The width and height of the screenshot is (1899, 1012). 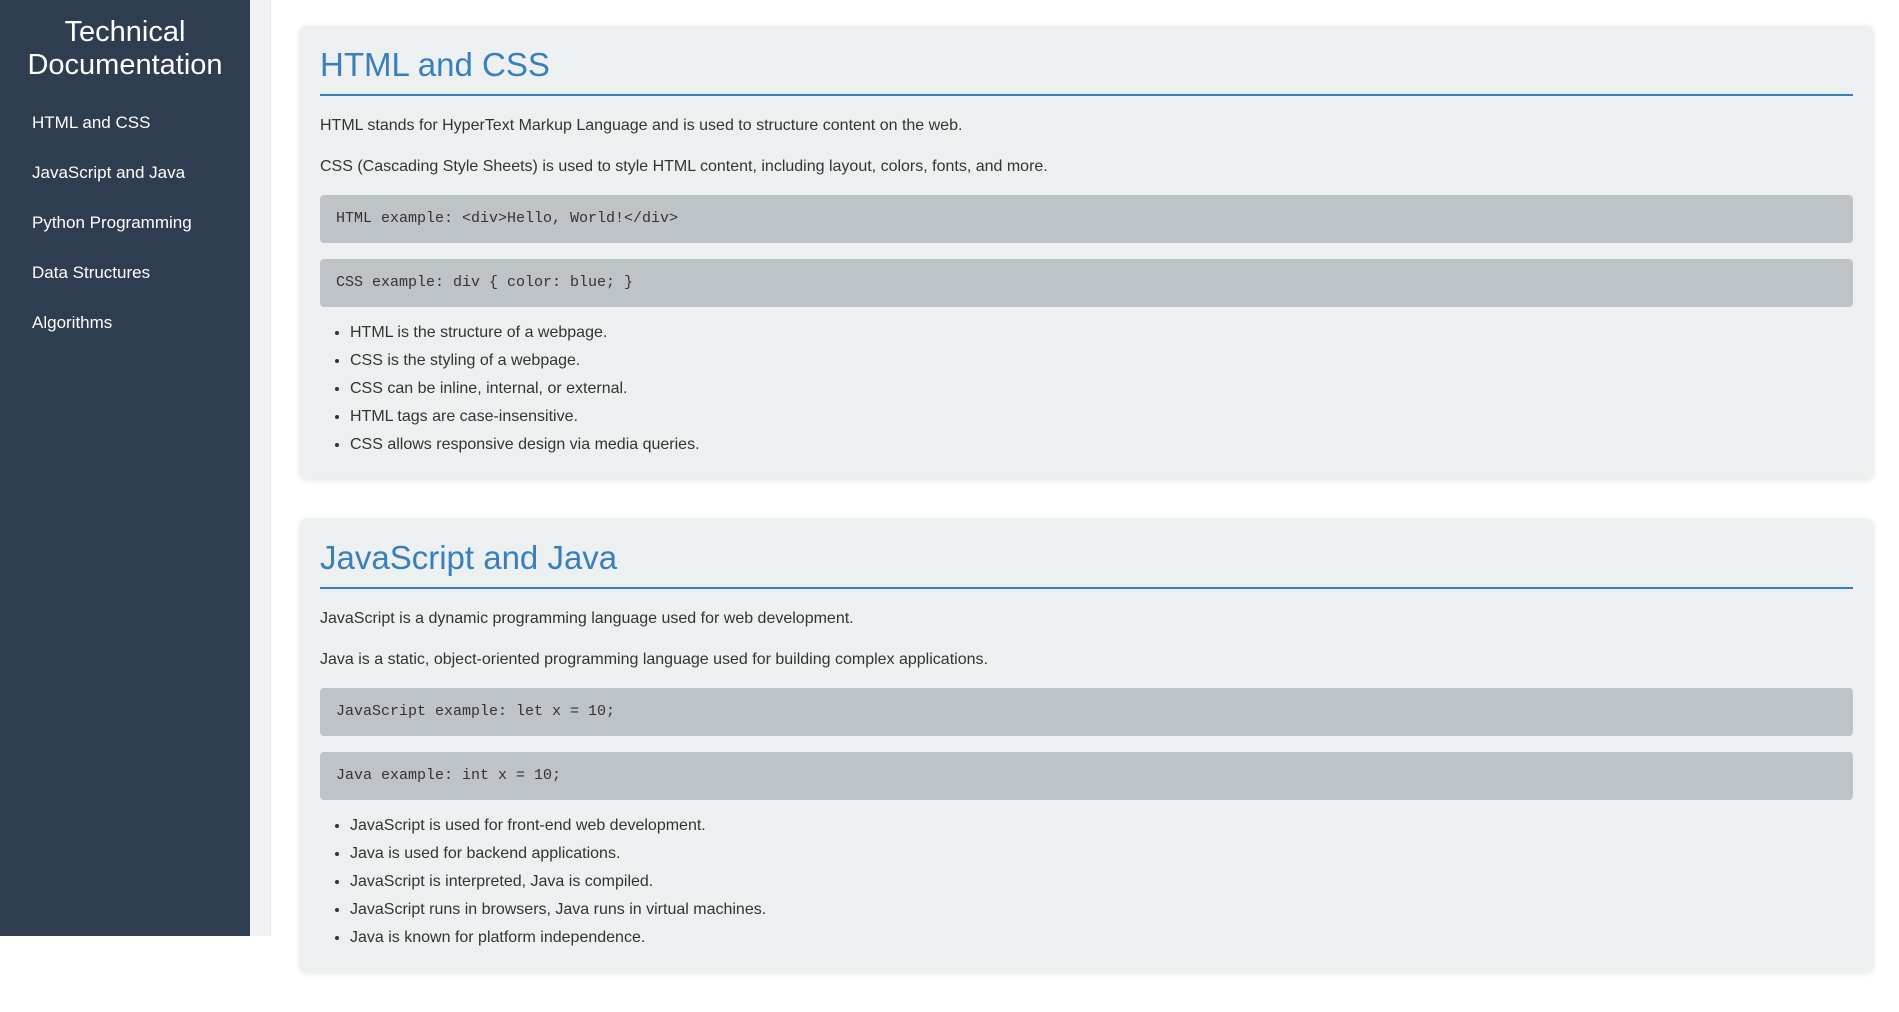 I want to click on sidebar-title: Technical Documentation, so click(x=125, y=41).